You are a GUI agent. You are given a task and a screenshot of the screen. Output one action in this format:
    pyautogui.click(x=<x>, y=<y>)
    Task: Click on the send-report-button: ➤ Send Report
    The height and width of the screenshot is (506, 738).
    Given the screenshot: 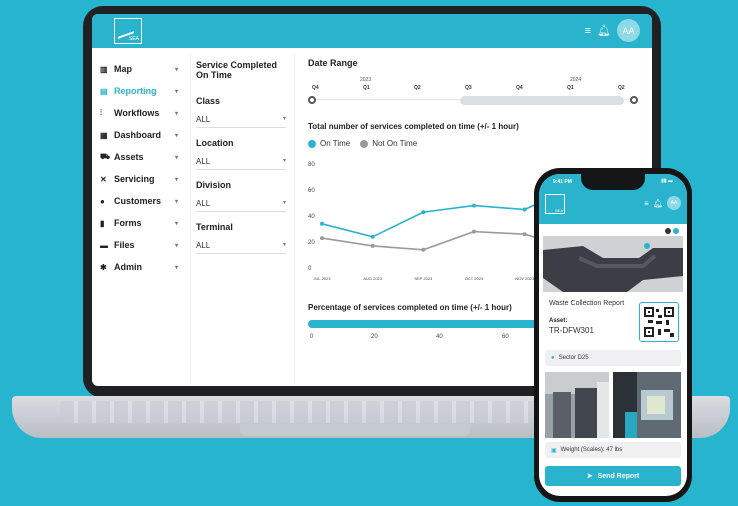 What is the action you would take?
    pyautogui.click(x=613, y=476)
    